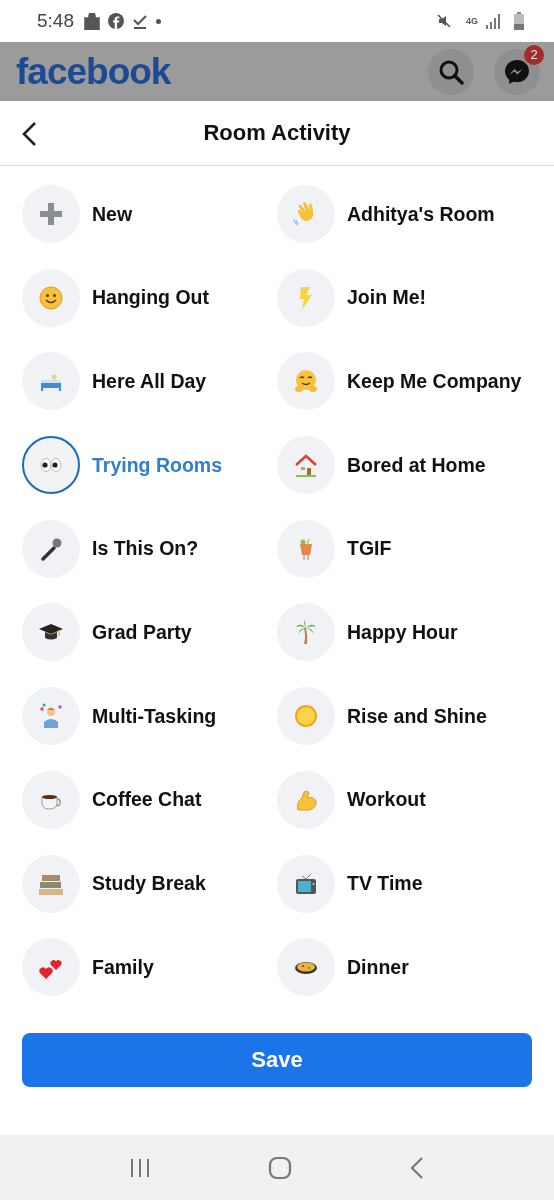 The width and height of the screenshot is (554, 1200). I want to click on home-icon, so click(280, 1167).